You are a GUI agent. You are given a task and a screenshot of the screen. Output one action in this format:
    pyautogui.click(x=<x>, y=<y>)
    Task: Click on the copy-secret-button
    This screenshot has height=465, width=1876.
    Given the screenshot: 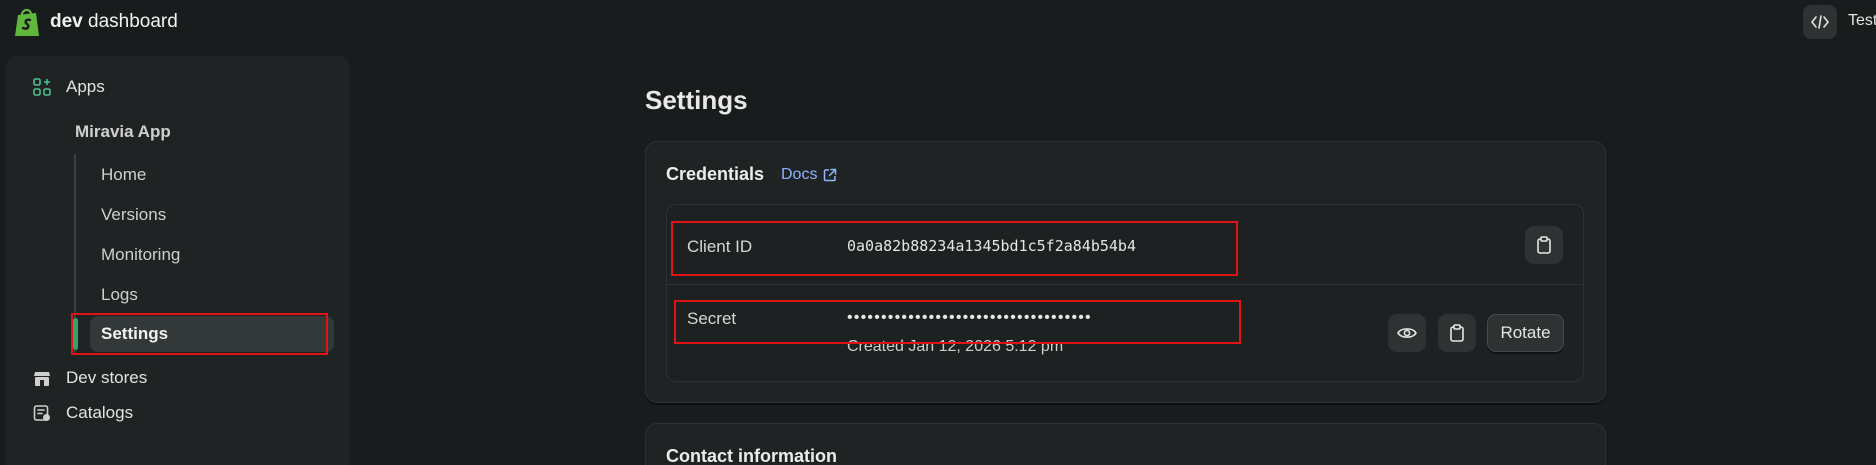 What is the action you would take?
    pyautogui.click(x=1457, y=333)
    